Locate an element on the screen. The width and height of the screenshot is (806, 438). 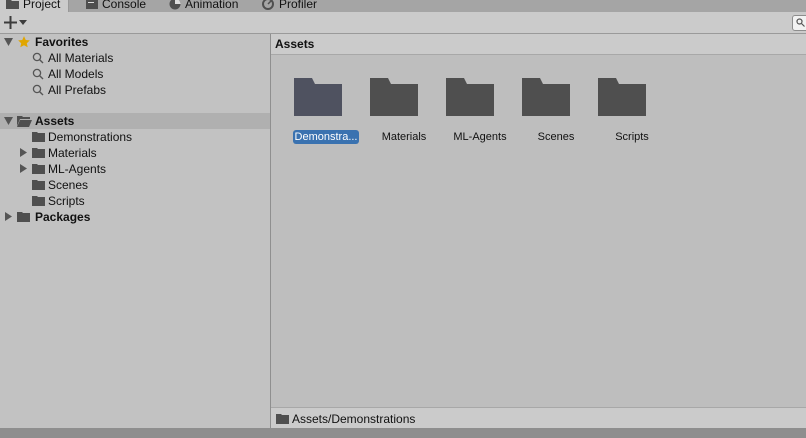
tree-item-ml-agents: ML-Agents is located at coordinates (135, 169).